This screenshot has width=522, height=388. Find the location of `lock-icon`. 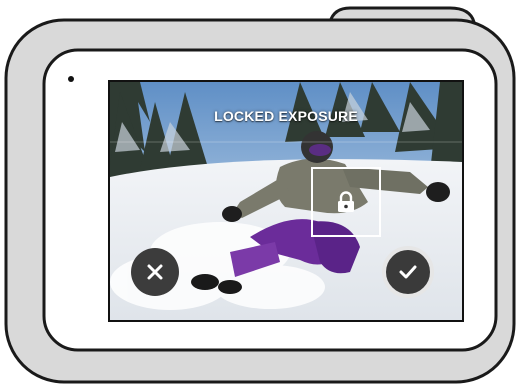

lock-icon is located at coordinates (346, 201).